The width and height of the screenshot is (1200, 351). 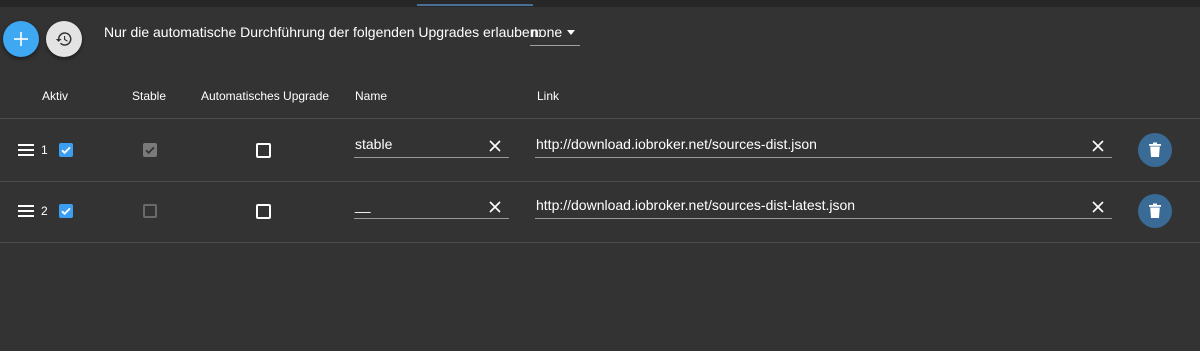 I want to click on restore-icon, so click(x=63, y=39).